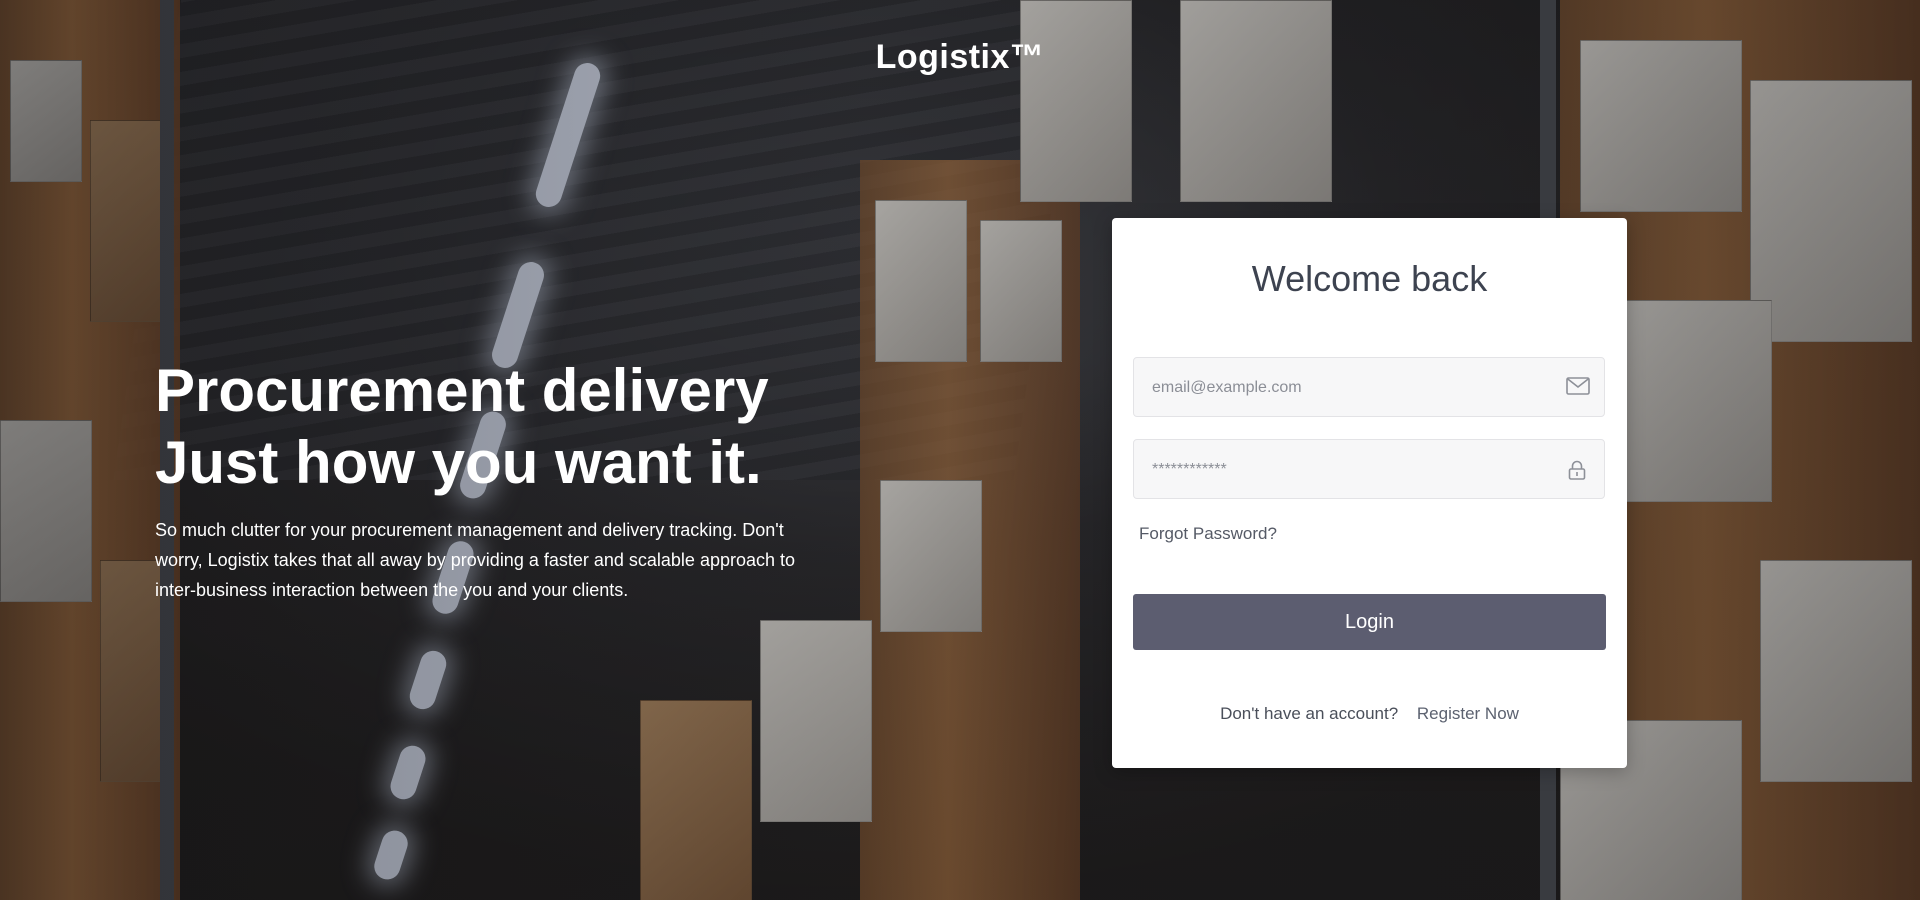  I want to click on hero-headline-line2: Just how you want it., so click(458, 462).